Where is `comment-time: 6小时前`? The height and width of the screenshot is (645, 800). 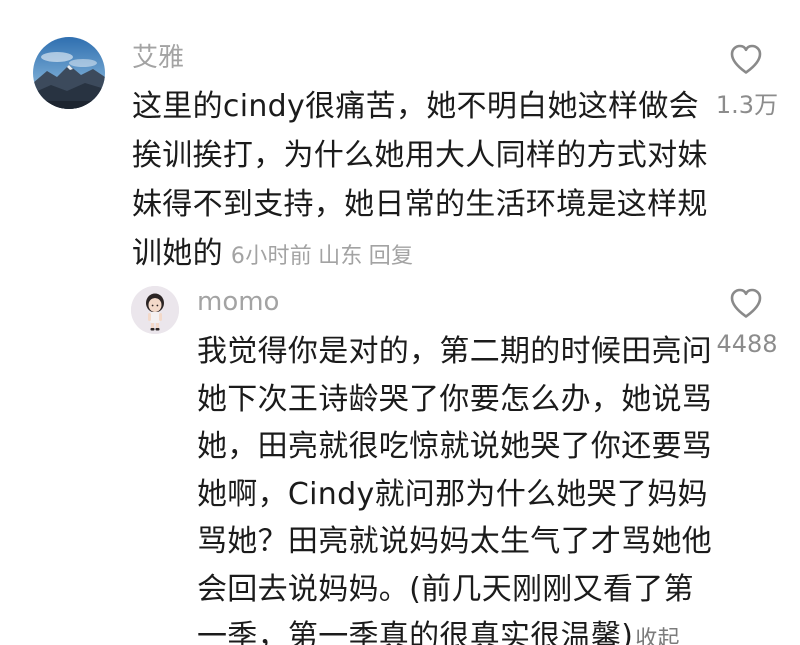 comment-time: 6小时前 is located at coordinates (271, 256).